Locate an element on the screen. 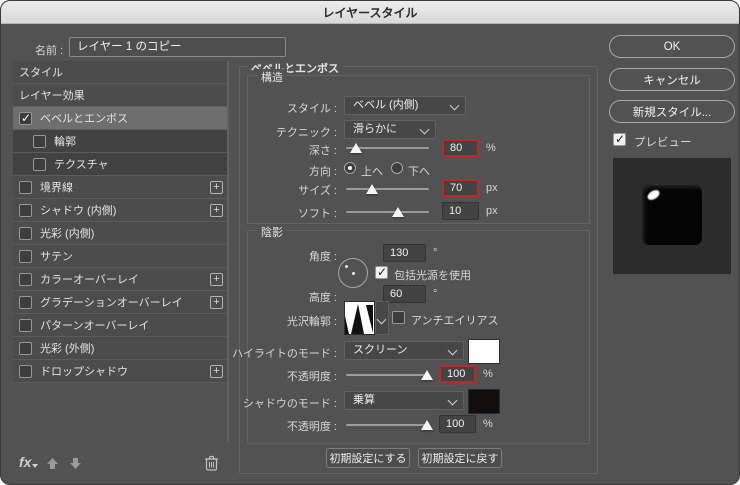 This screenshot has height=485, width=740. angle-unit: ° is located at coordinates (435, 253).